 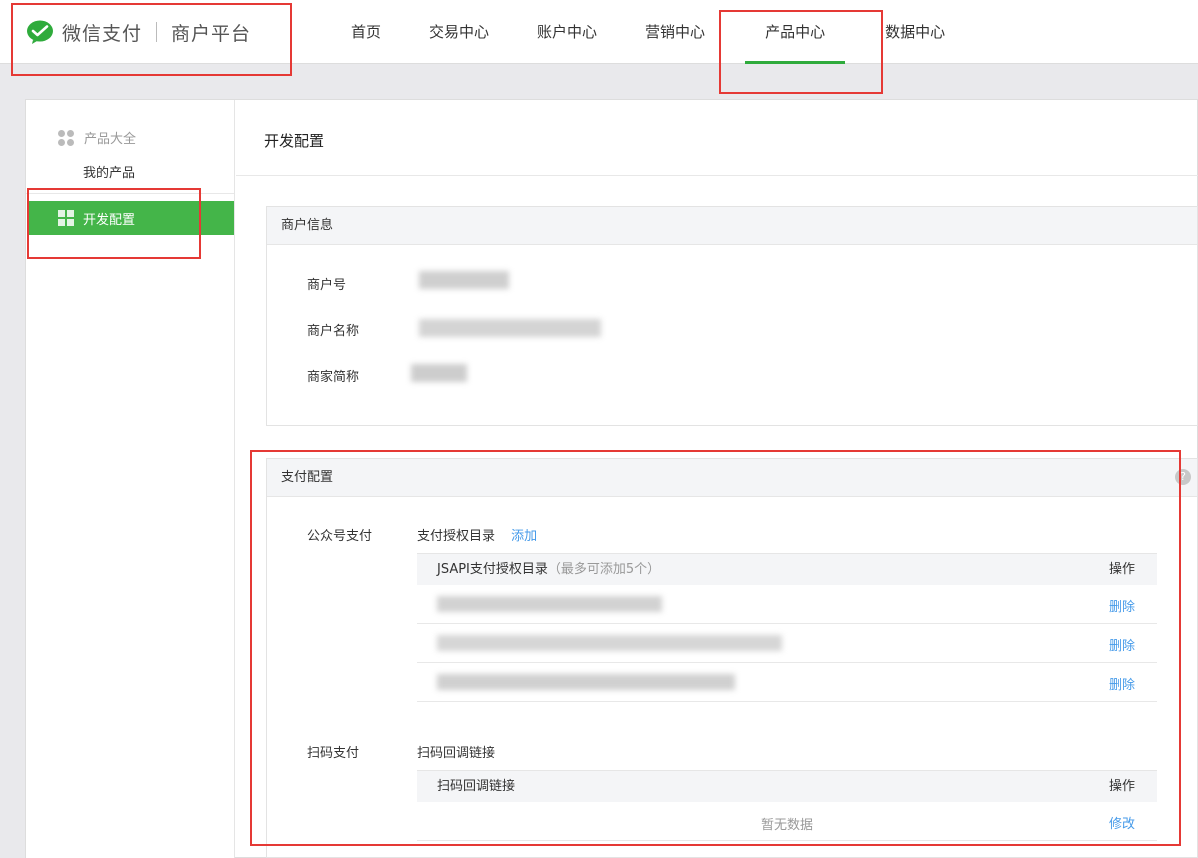 What do you see at coordinates (366, 32) in the screenshot?
I see `nav-home: 首页` at bounding box center [366, 32].